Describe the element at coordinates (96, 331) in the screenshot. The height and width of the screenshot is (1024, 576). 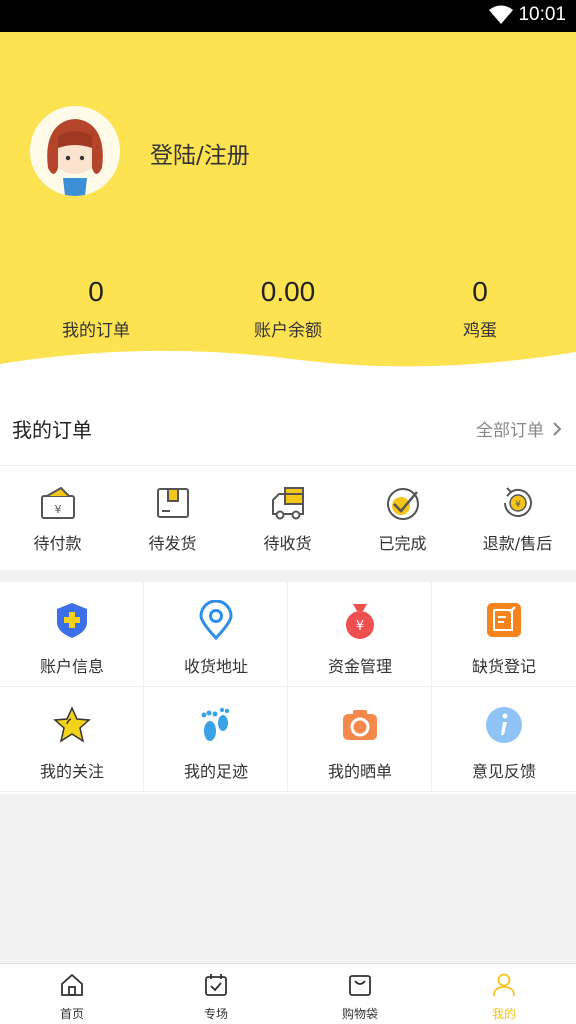
I see `stat-orders-label: 我的订单` at that location.